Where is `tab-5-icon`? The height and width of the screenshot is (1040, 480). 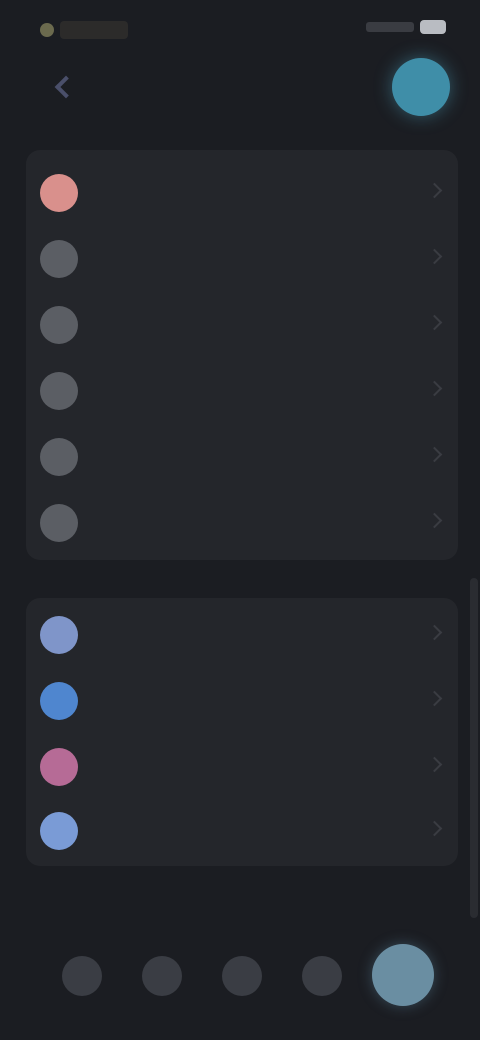 tab-5-icon is located at coordinates (403, 975).